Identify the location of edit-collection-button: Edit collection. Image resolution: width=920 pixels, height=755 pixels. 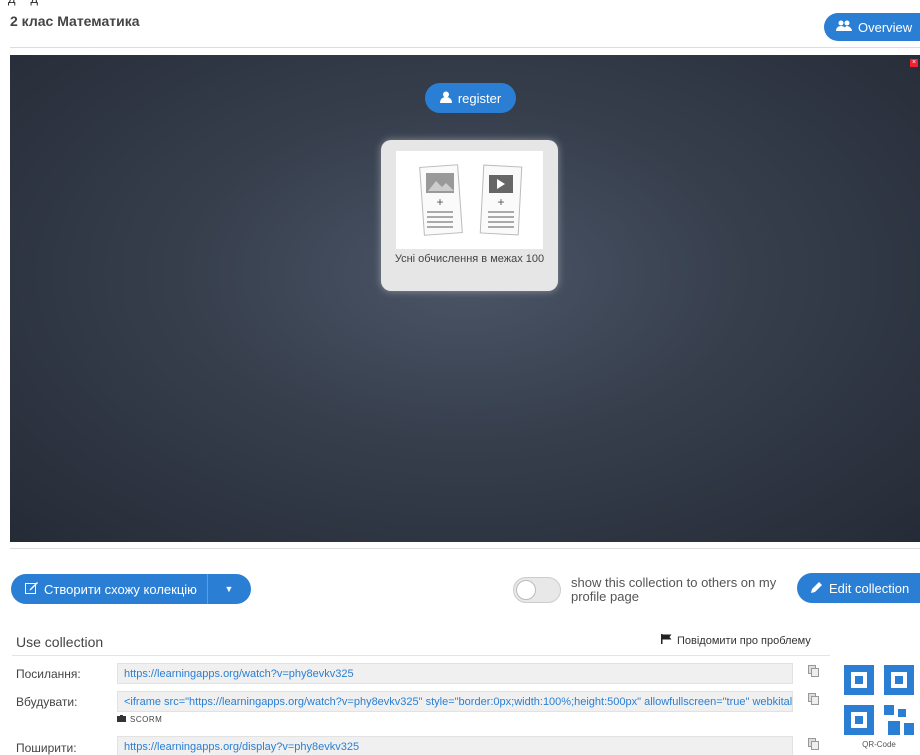
(858, 588).